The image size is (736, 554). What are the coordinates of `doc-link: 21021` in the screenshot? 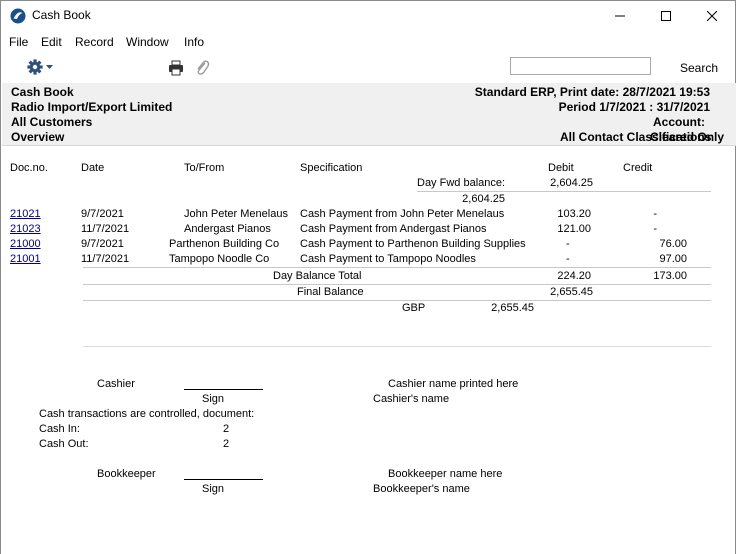 It's located at (25, 214).